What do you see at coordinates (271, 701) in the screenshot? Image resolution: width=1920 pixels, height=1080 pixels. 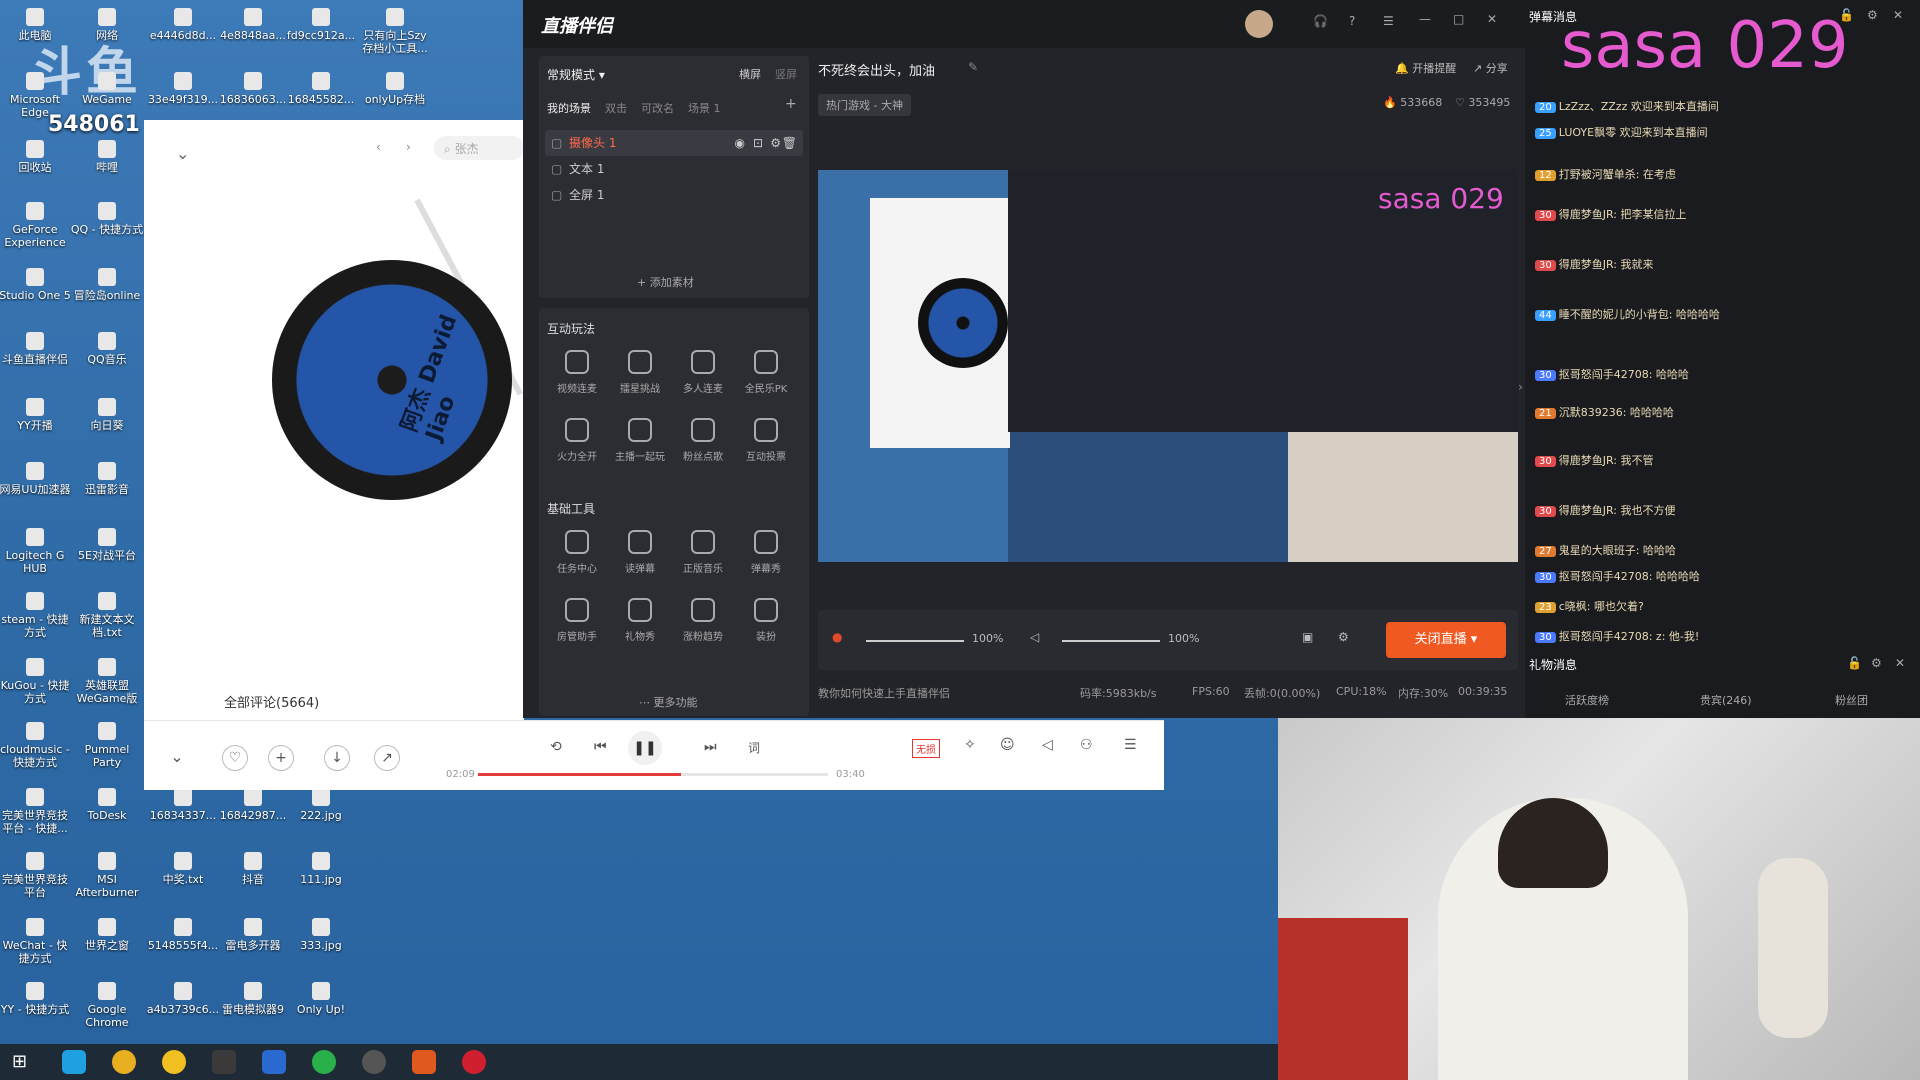 I see `comments-count: 全部评论(5664)` at bounding box center [271, 701].